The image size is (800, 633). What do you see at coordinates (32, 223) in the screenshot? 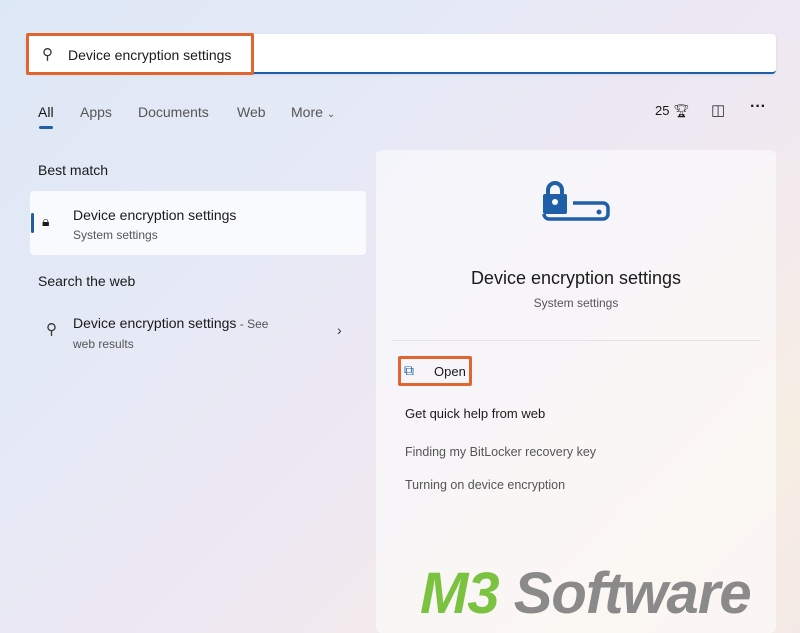
I see `selection-indicator` at bounding box center [32, 223].